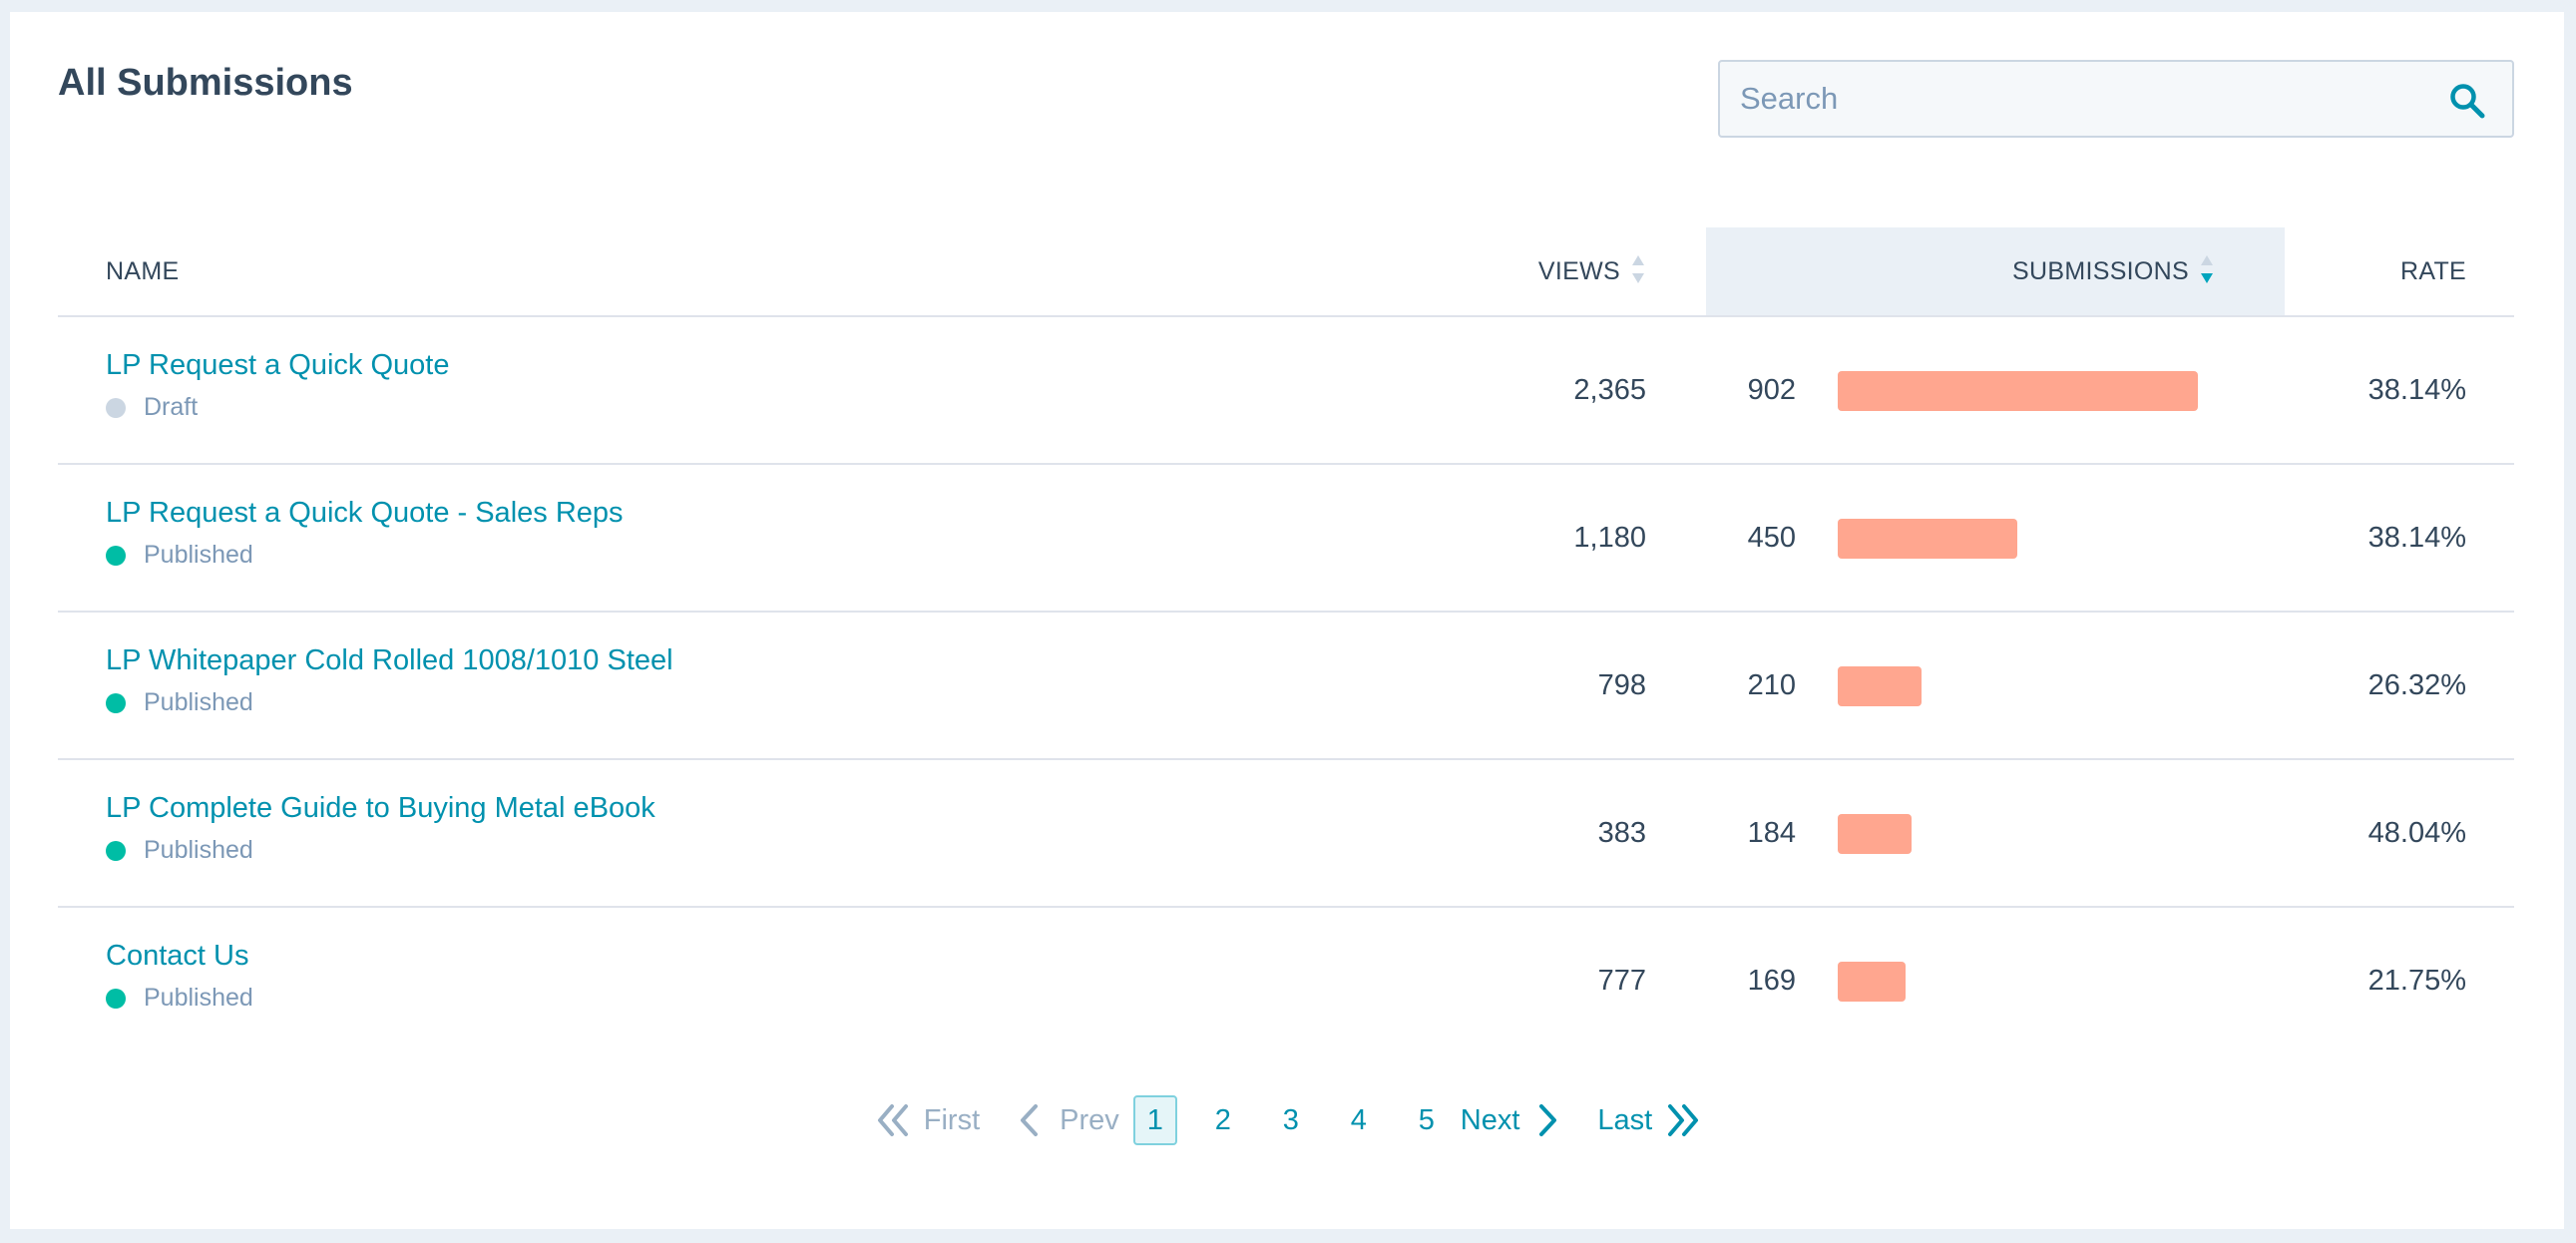  I want to click on submissions-value: 902, so click(1771, 390).